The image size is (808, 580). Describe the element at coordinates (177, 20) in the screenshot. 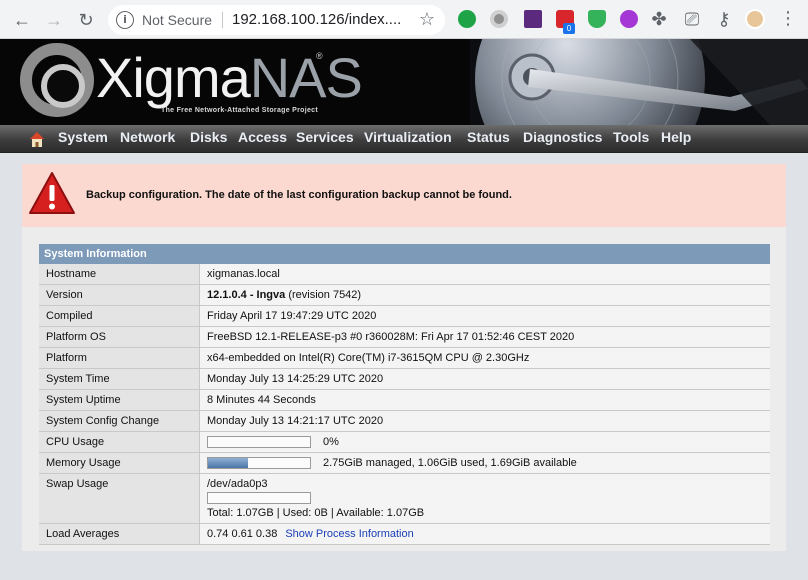

I see `security-label: Not Secure` at that location.